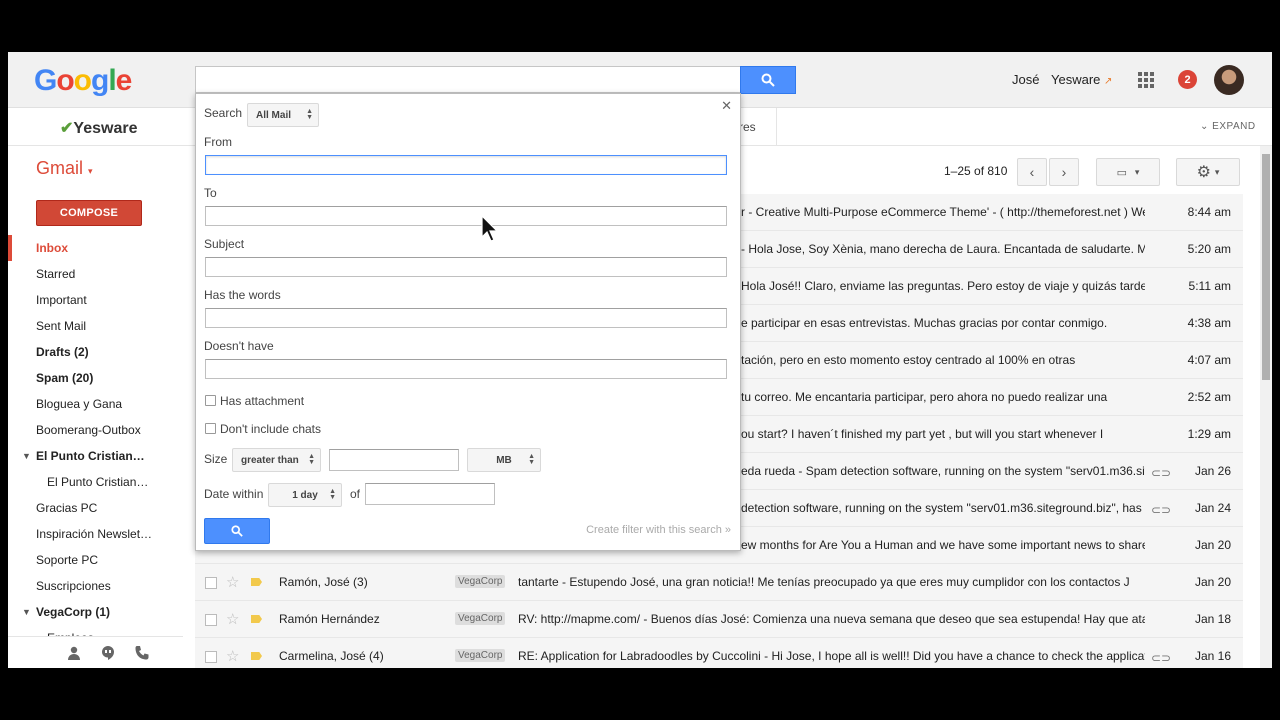 The height and width of the screenshot is (720, 1280). I want to click on newer-button: ‹, so click(1032, 172).